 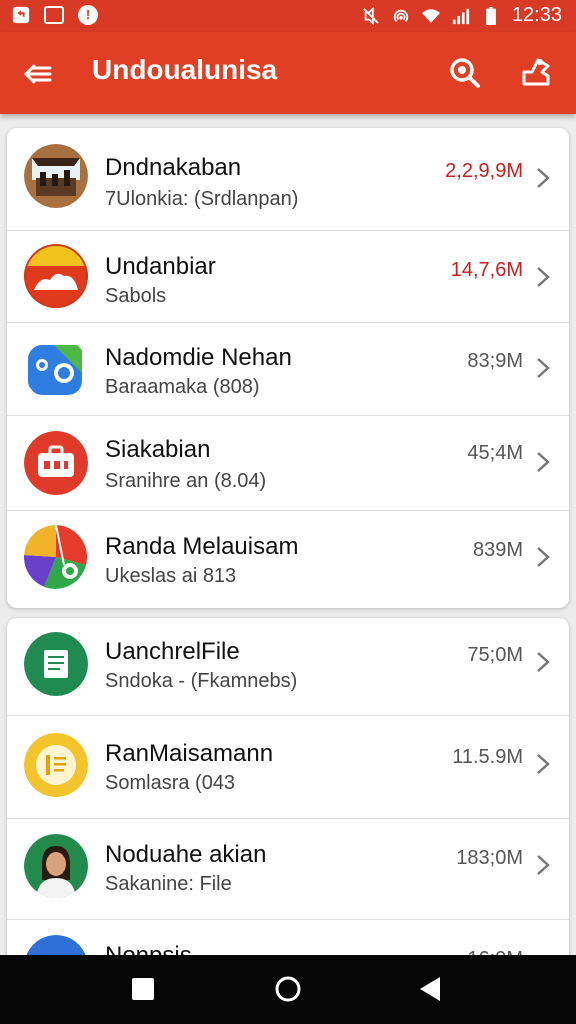 What do you see at coordinates (484, 171) in the screenshot?
I see `app-size: 2,2,9,9M` at bounding box center [484, 171].